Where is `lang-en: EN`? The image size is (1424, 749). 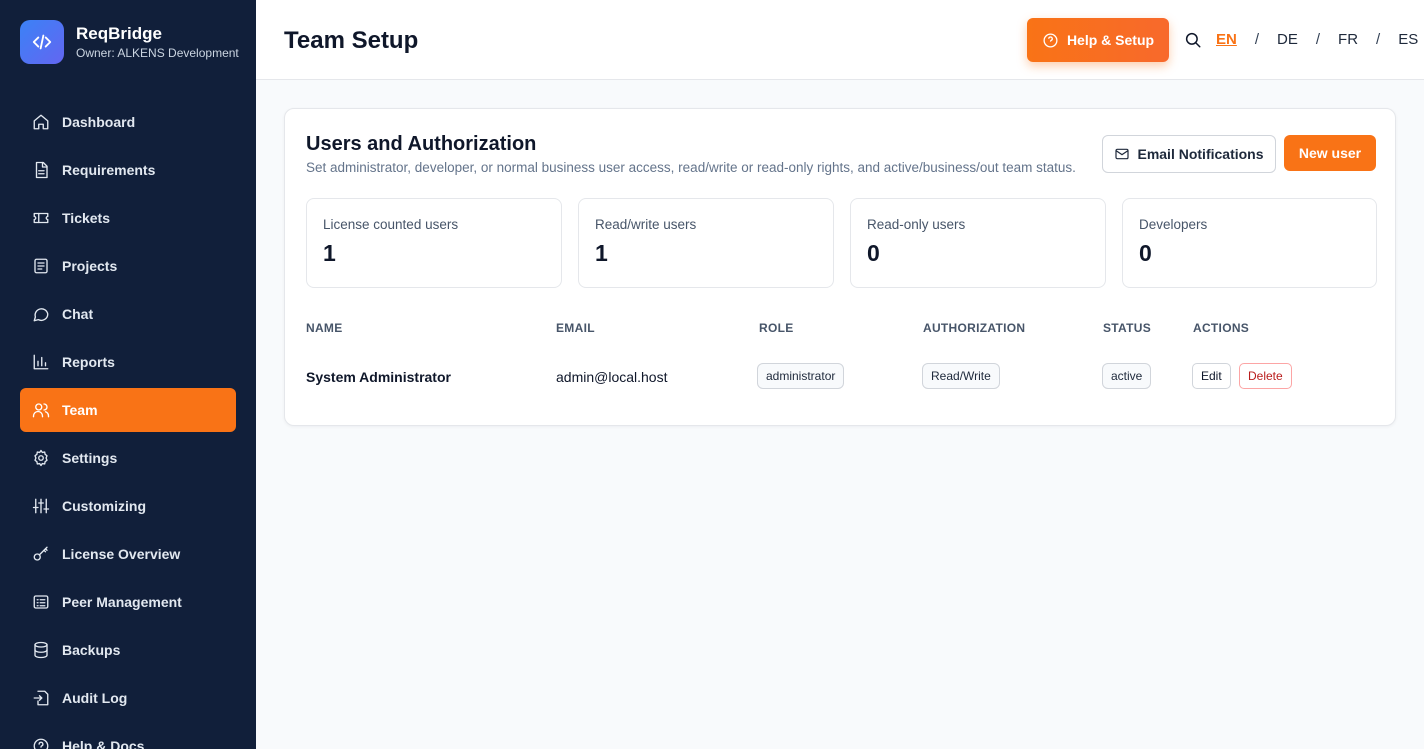
lang-en: EN is located at coordinates (1226, 39).